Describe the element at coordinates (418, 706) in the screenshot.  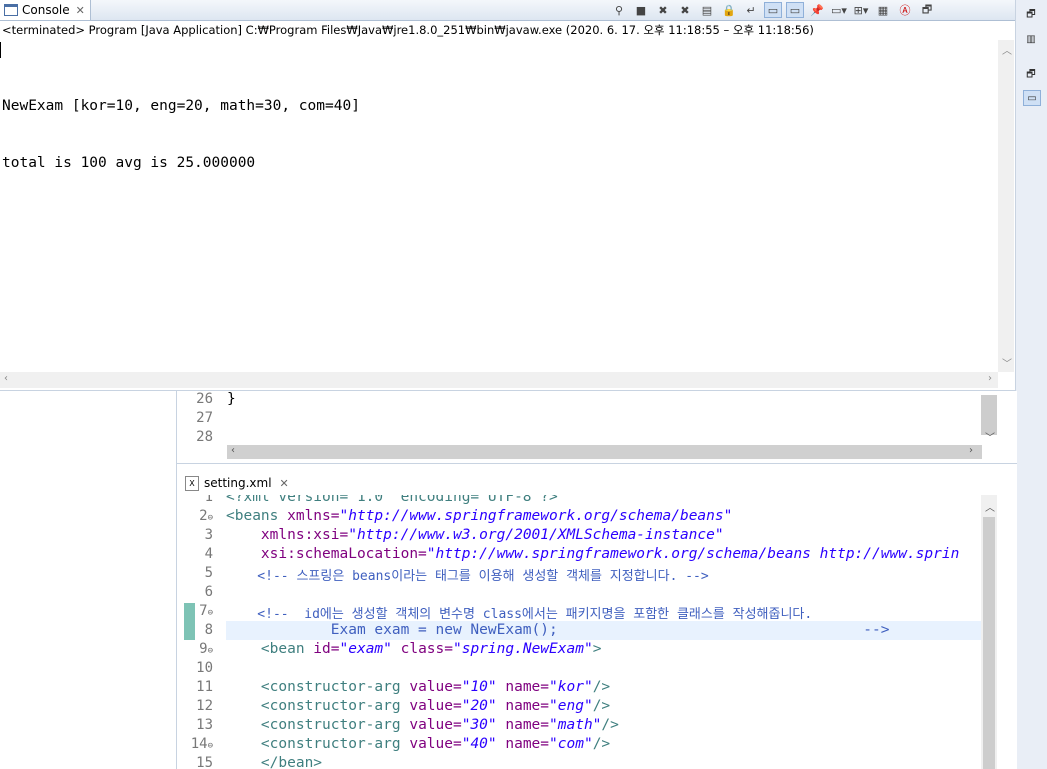
I see `code-line: <constructor-arg value="20" name="eng"/>` at that location.